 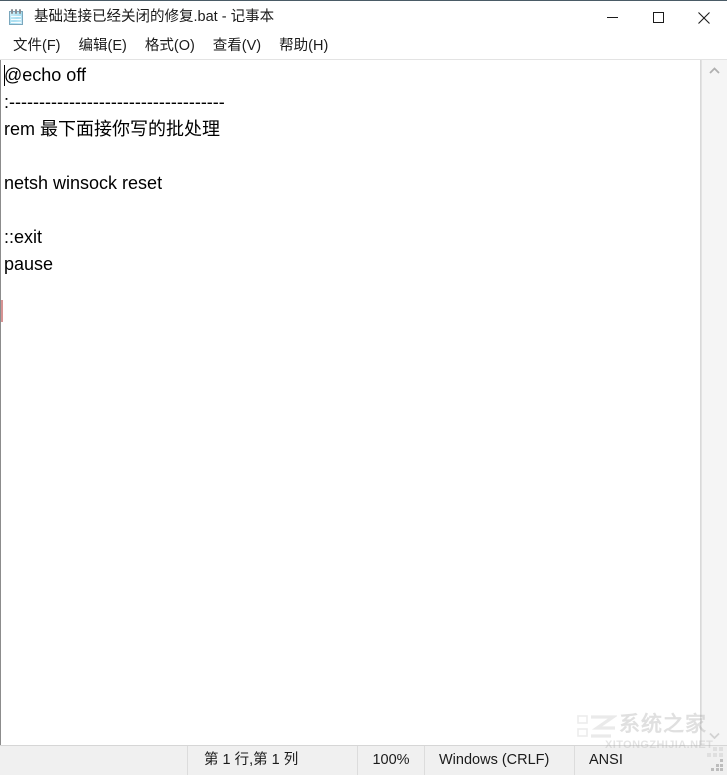 I want to click on scroll-up-button, so click(x=714, y=70).